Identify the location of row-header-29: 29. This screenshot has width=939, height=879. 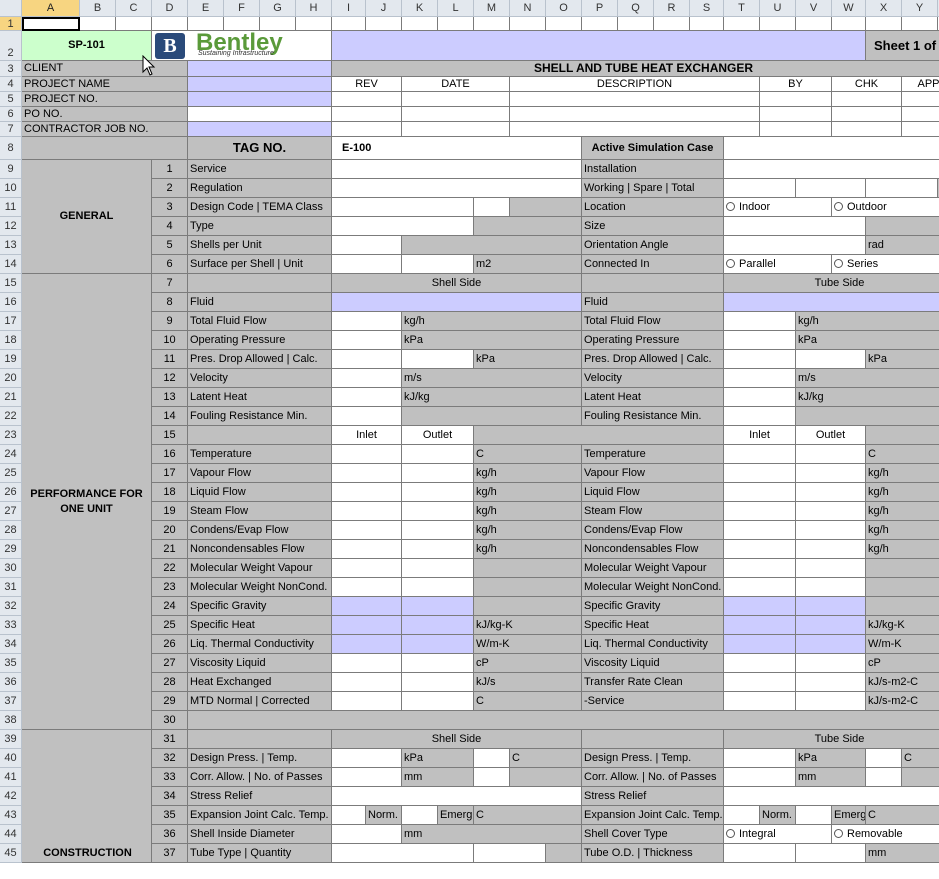
(11, 549).